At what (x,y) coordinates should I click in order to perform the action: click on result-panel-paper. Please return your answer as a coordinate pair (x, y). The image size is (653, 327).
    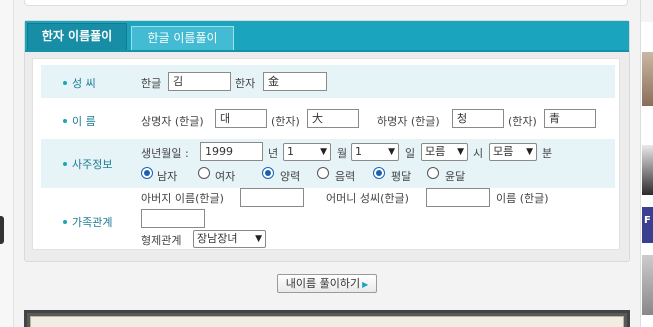
    Looking at the image, I should click on (327, 321).